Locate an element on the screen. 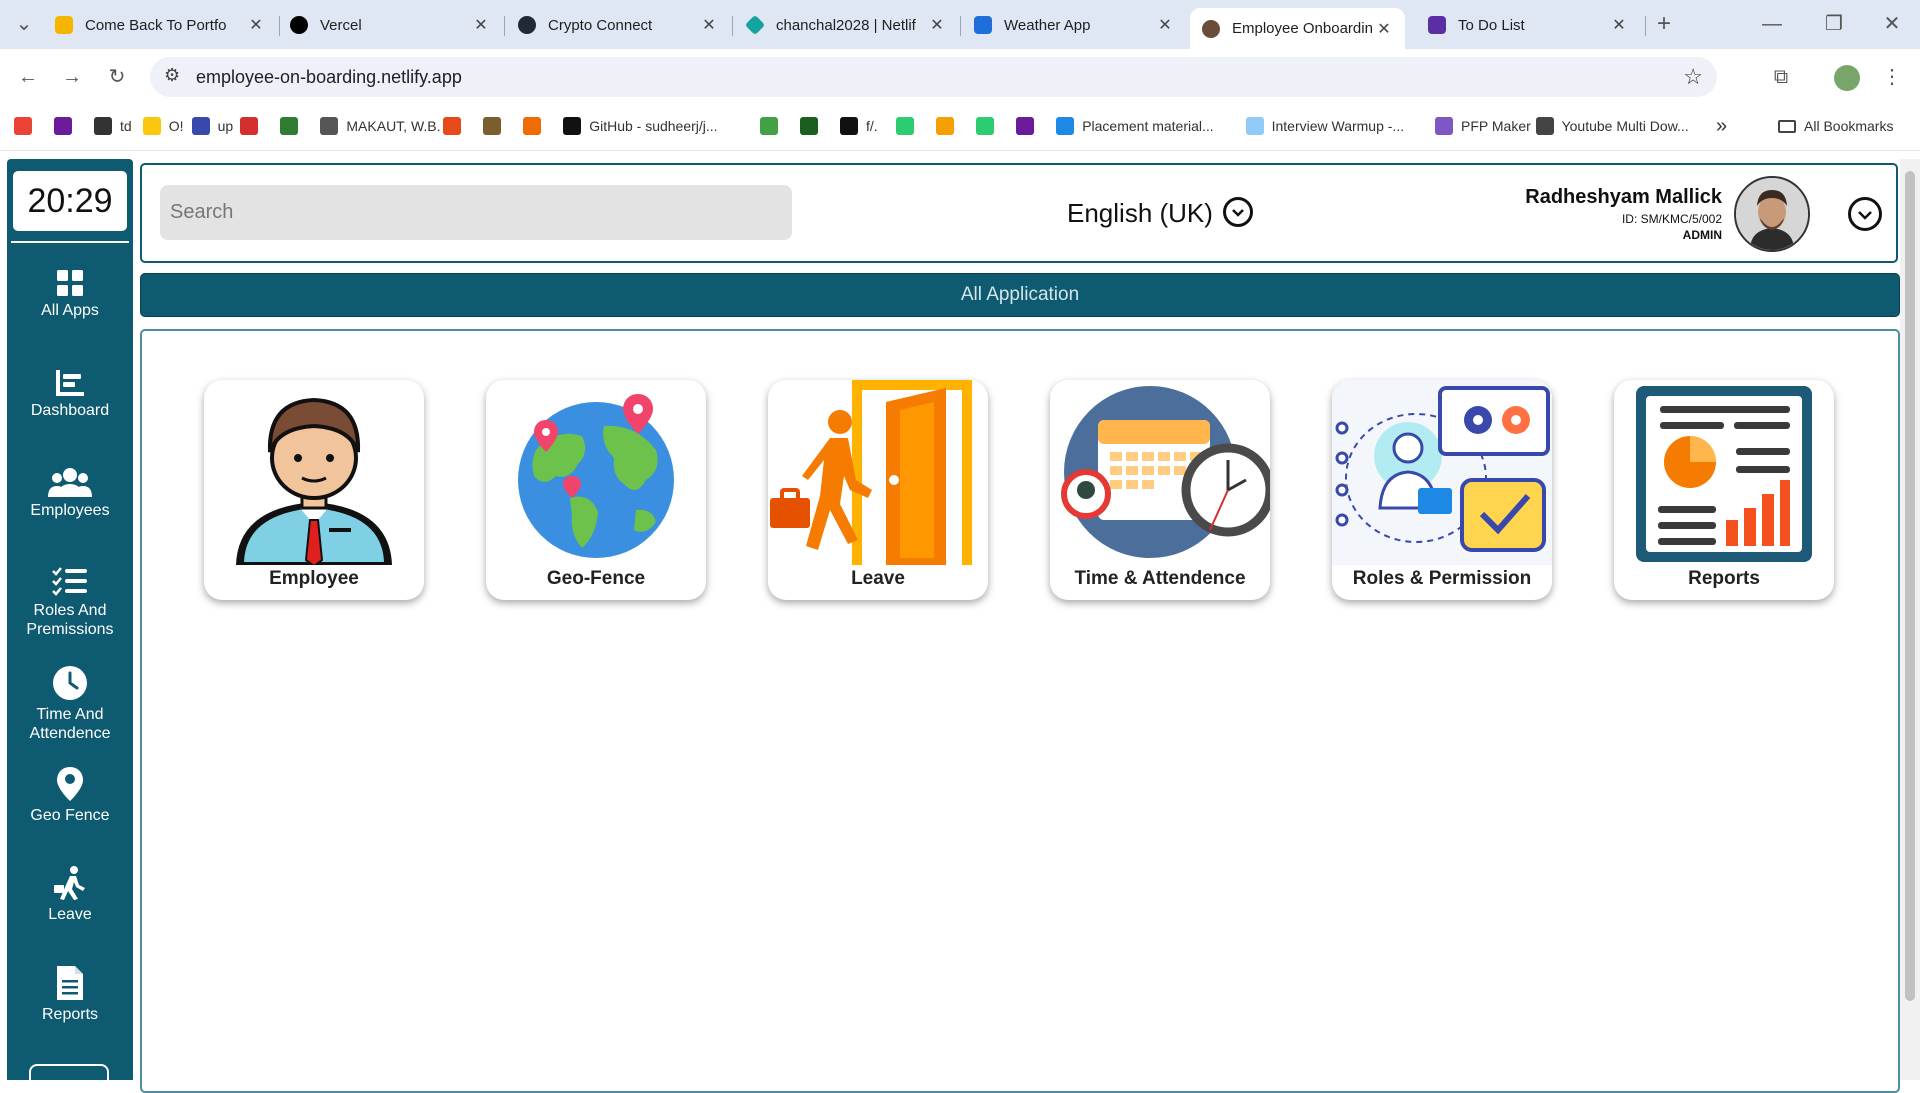 The height and width of the screenshot is (1093, 1920). tab-crypto-connect: Crypto Connect ✕ is located at coordinates (618, 25).